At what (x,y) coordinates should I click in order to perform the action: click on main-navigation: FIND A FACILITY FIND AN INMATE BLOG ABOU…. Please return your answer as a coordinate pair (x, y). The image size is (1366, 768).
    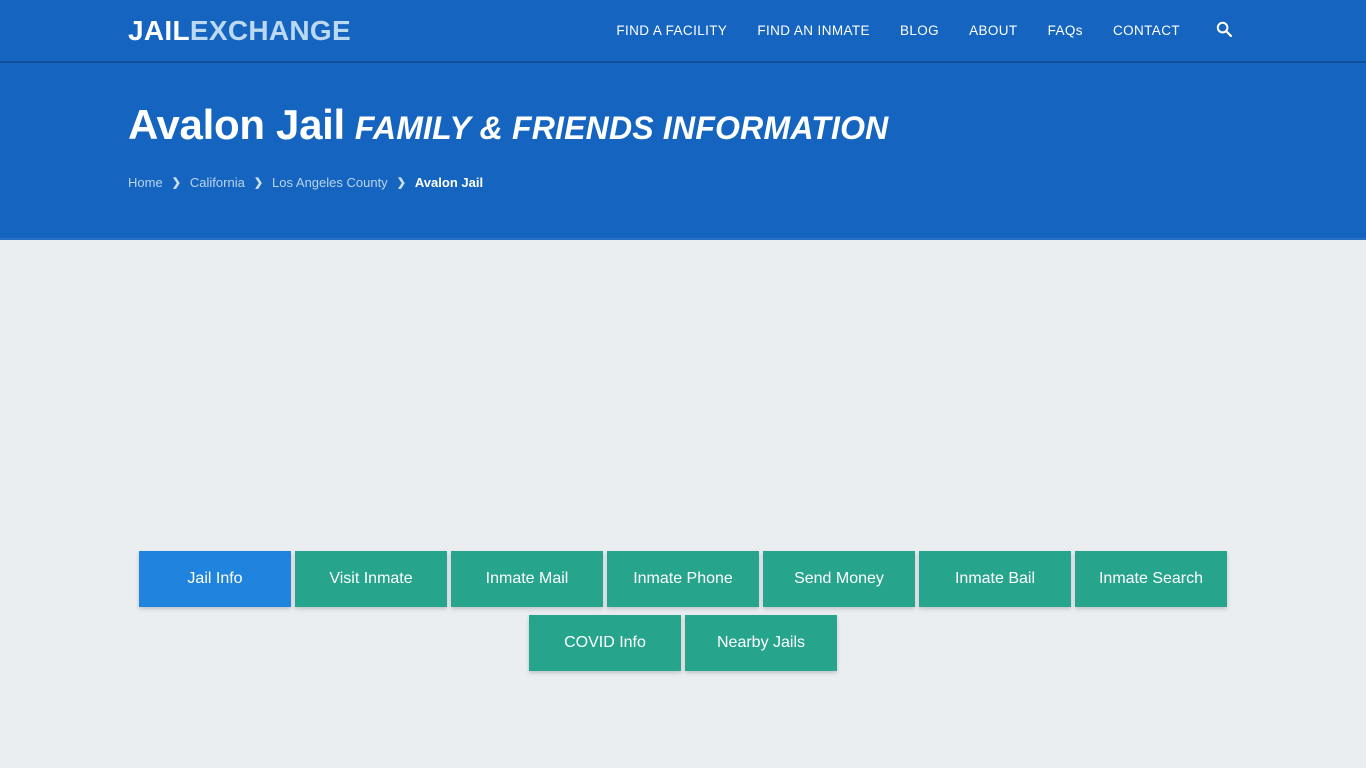
    Looking at the image, I should click on (924, 30).